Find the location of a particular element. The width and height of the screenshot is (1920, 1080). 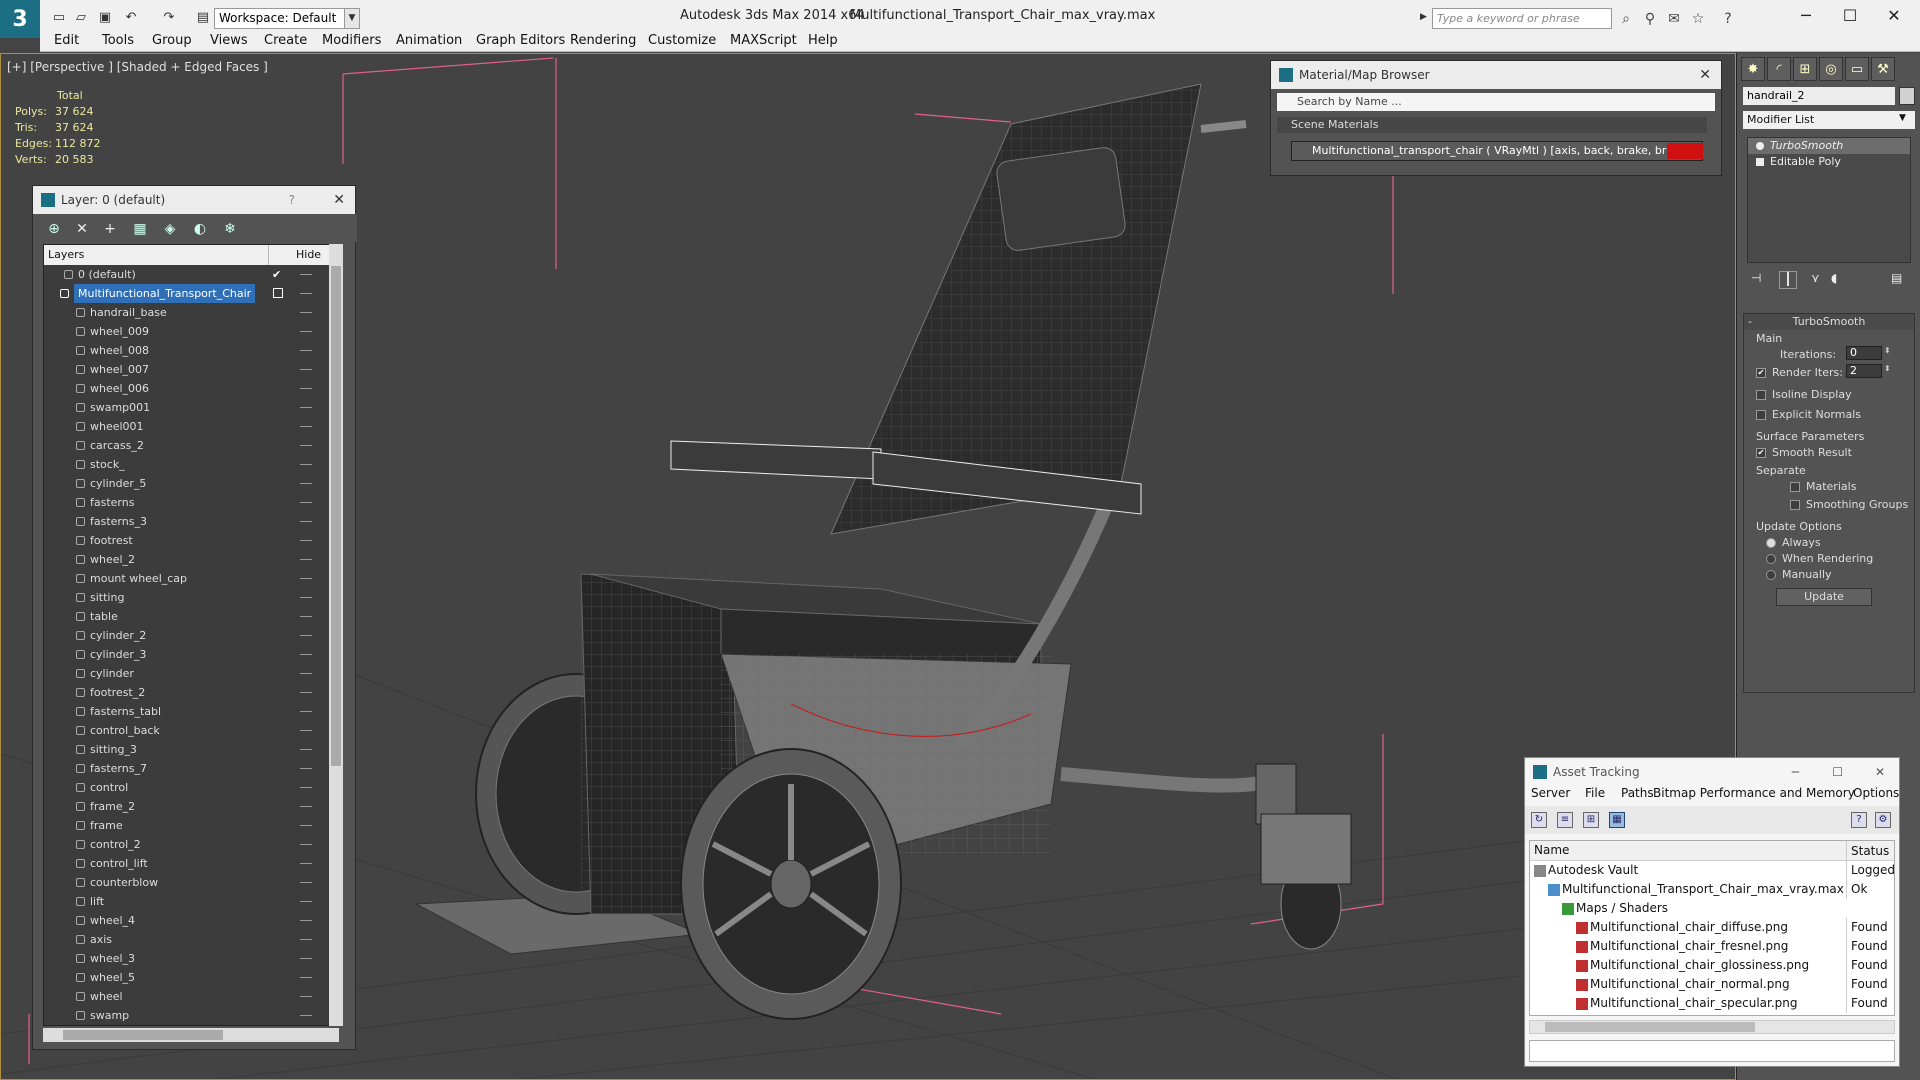

object-color-swatch is located at coordinates (1907, 96).